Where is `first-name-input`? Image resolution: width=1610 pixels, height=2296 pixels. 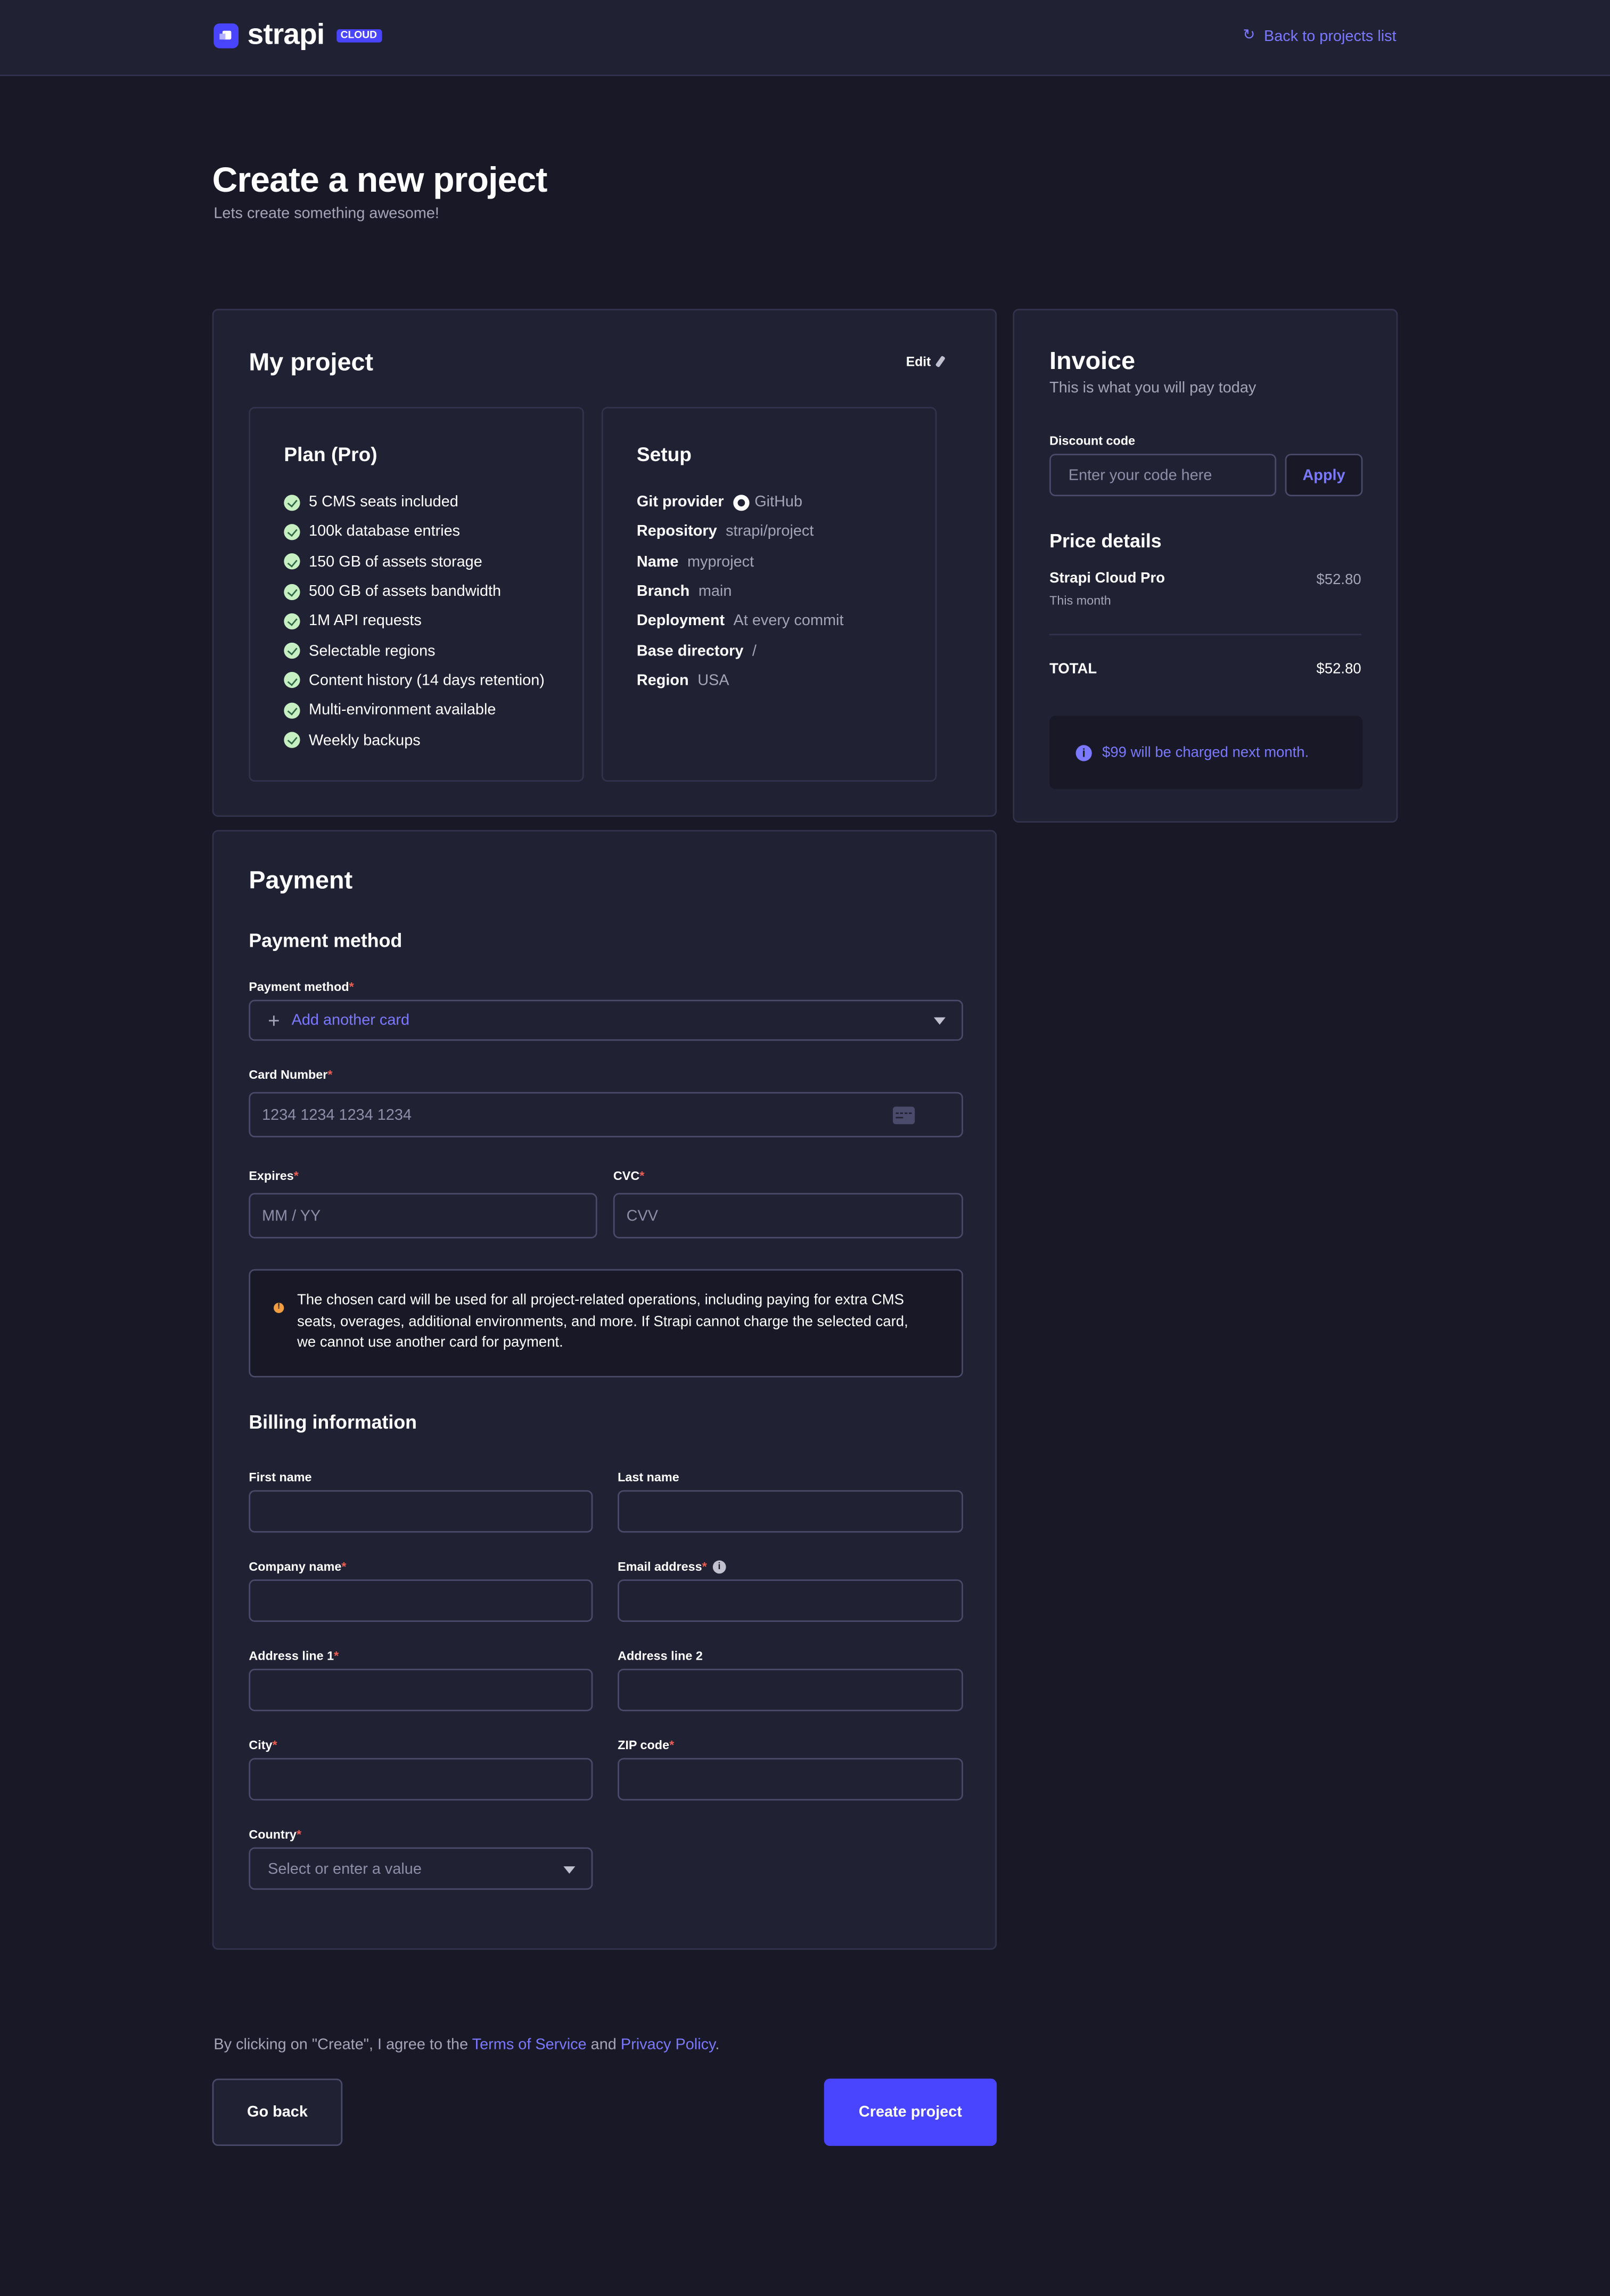
first-name-input is located at coordinates (421, 1511).